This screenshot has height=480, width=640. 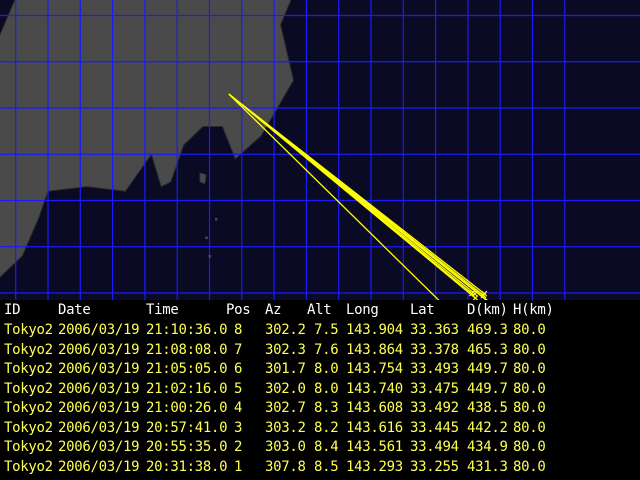 I want to click on cell-long: 143.754, so click(x=374, y=369).